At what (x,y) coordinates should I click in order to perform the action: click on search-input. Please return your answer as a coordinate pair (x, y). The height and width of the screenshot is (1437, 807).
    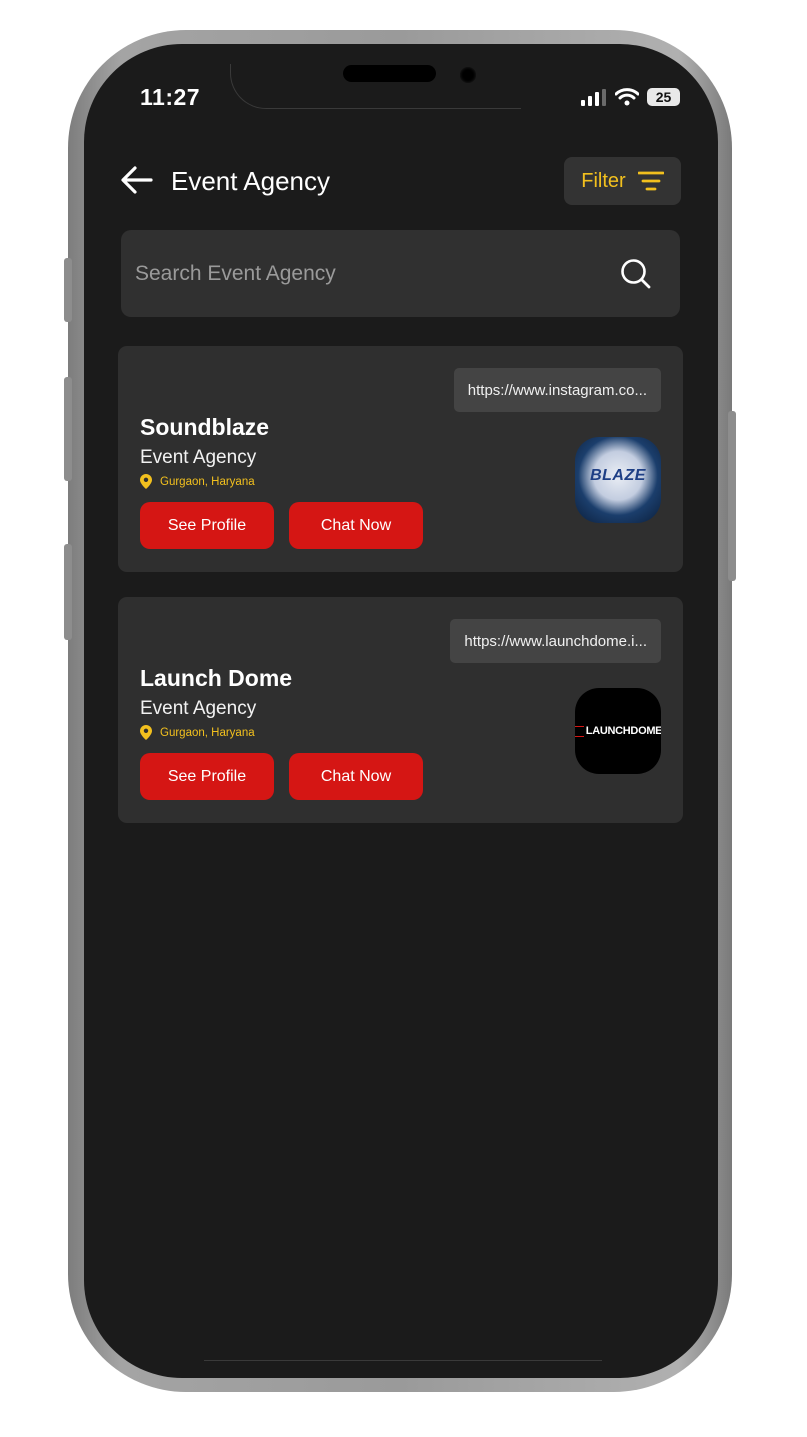
    Looking at the image, I should click on (370, 273).